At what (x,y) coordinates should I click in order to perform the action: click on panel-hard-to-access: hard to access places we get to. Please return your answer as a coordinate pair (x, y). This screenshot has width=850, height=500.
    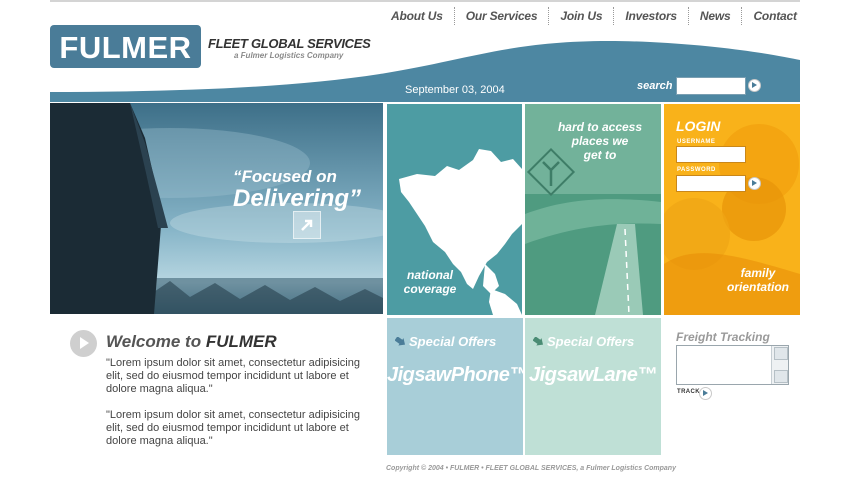
    Looking at the image, I should click on (593, 209).